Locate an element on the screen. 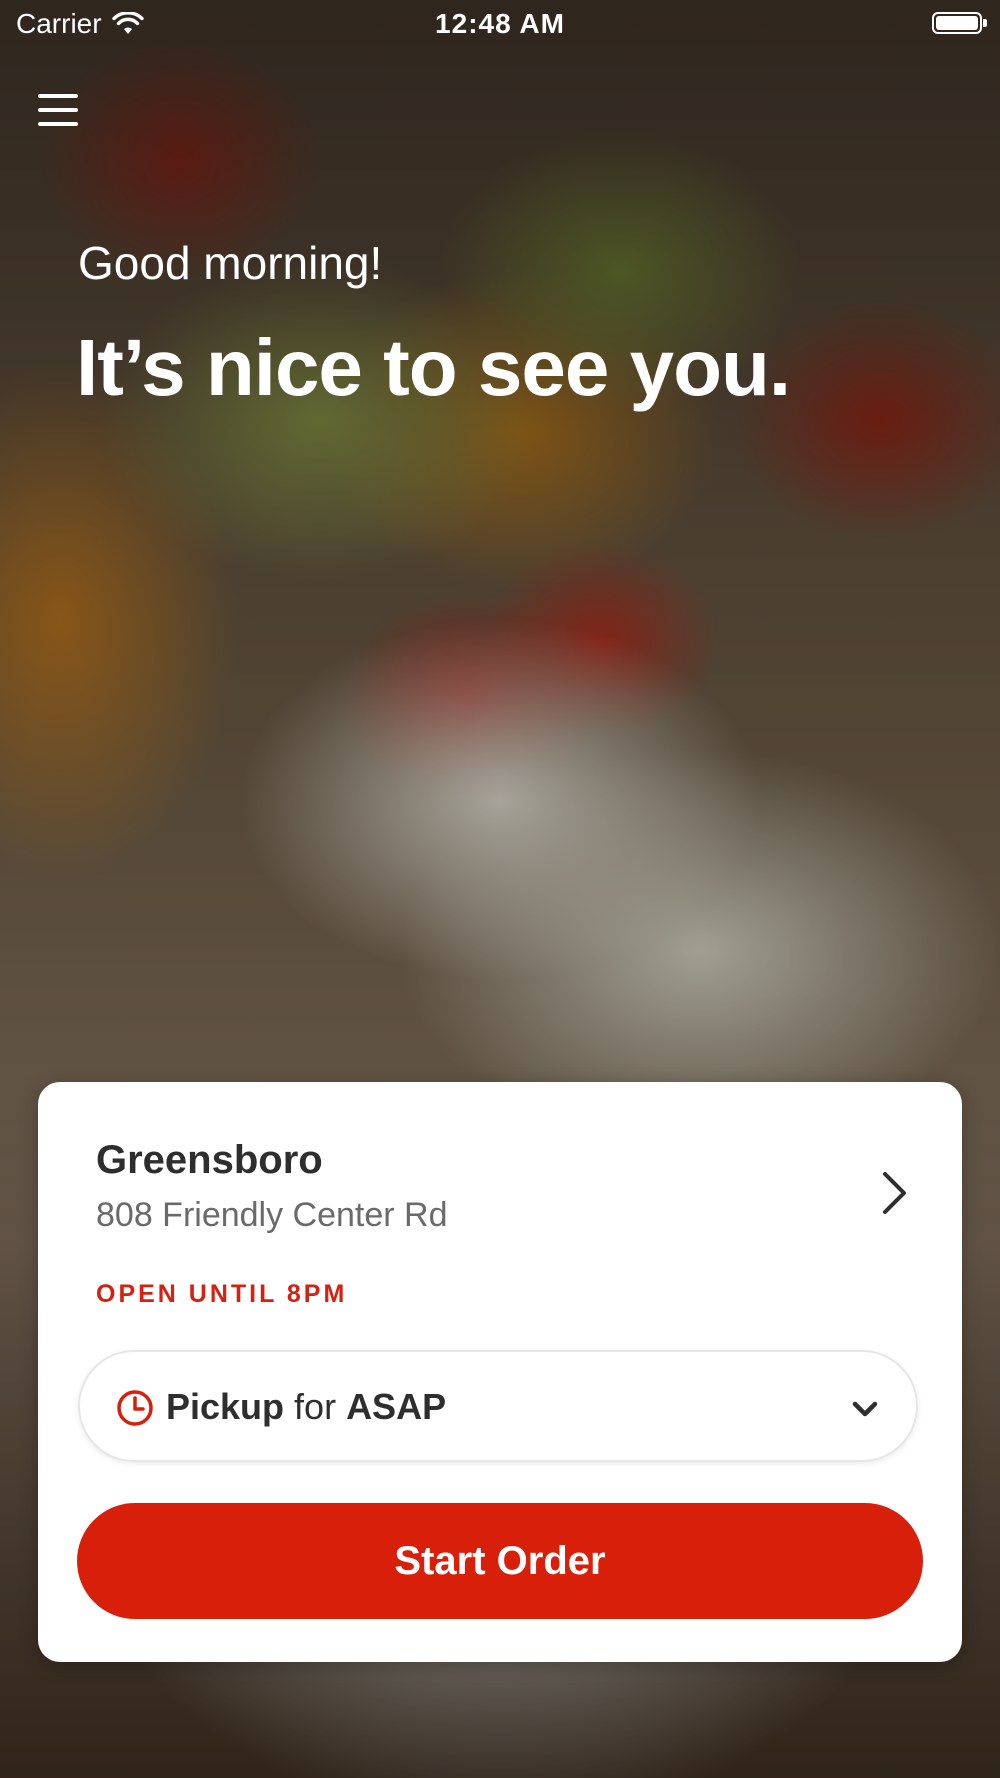 This screenshot has width=1000, height=1778. open-status-badge: OPEN UNTIL 8PM is located at coordinates (222, 1294).